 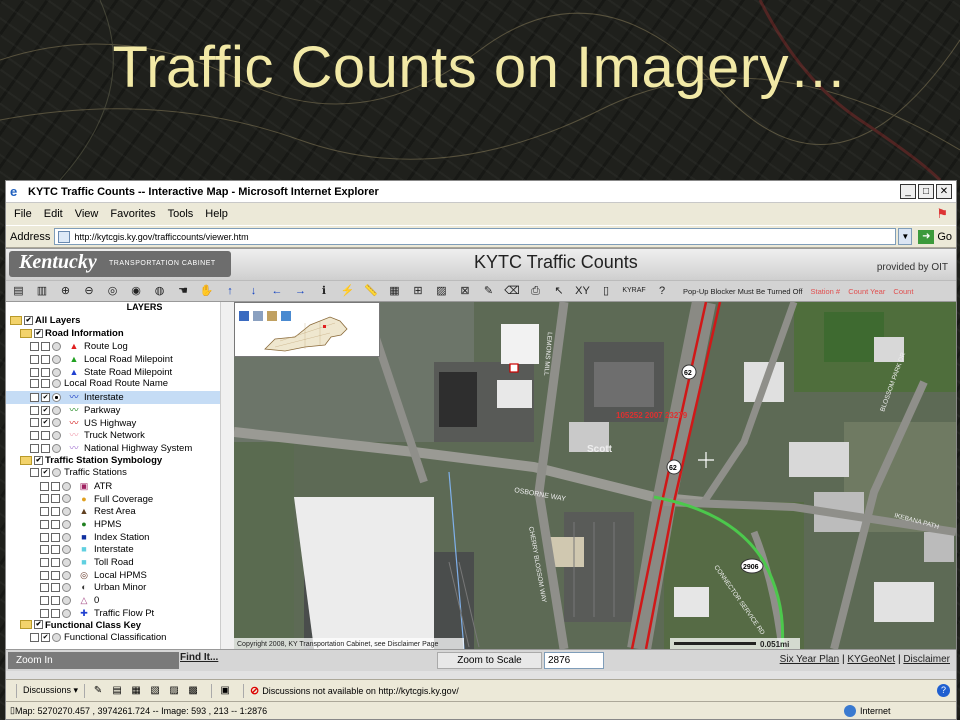 What do you see at coordinates (324, 291) in the screenshot?
I see `identify-icon: ℹ` at bounding box center [324, 291].